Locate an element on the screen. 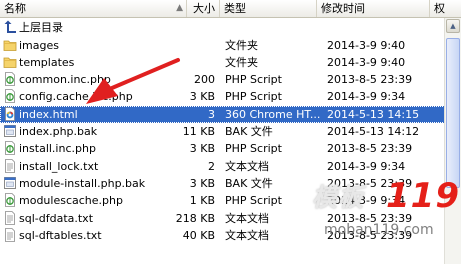 This screenshot has height=264, width=461. up-arrow-icon is located at coordinates (10, 26).